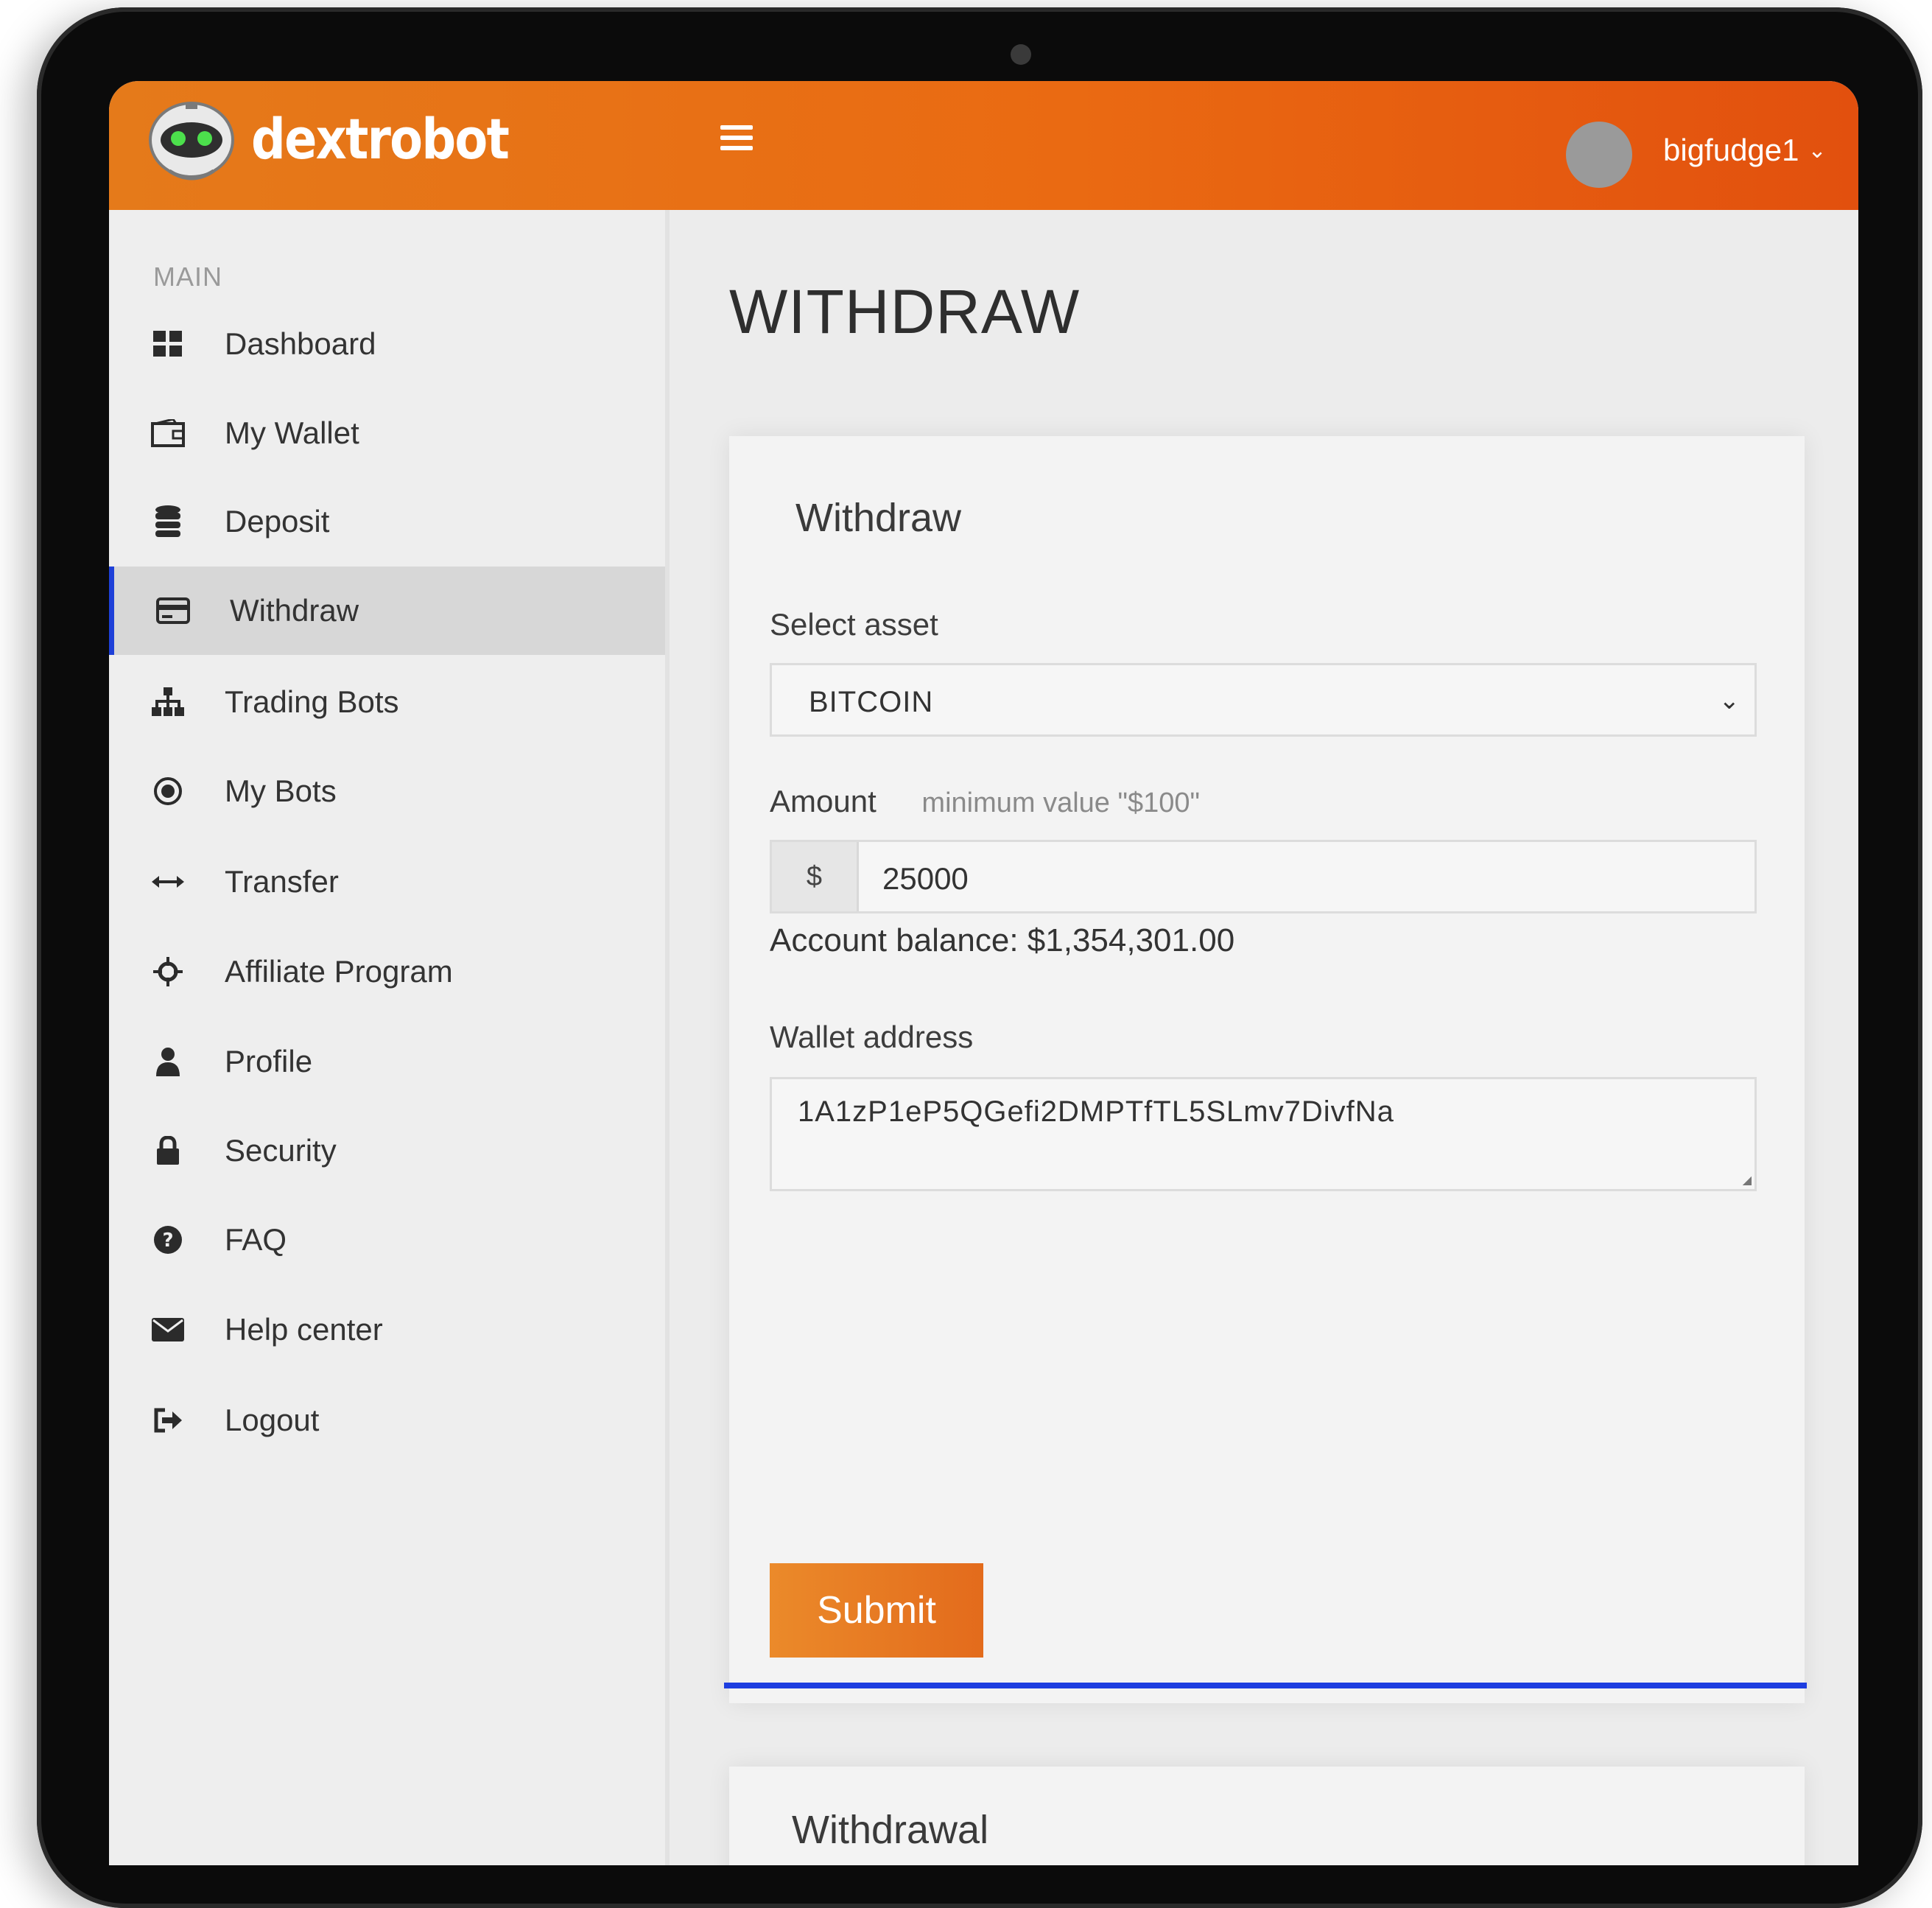  Describe the element at coordinates (168, 433) in the screenshot. I see `wallet-icon` at that location.